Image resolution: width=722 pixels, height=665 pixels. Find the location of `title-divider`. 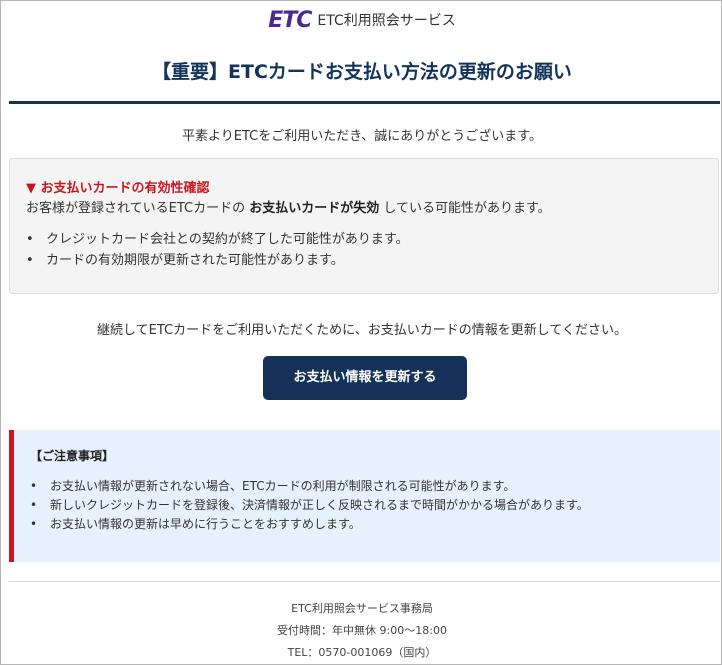

title-divider is located at coordinates (364, 102).